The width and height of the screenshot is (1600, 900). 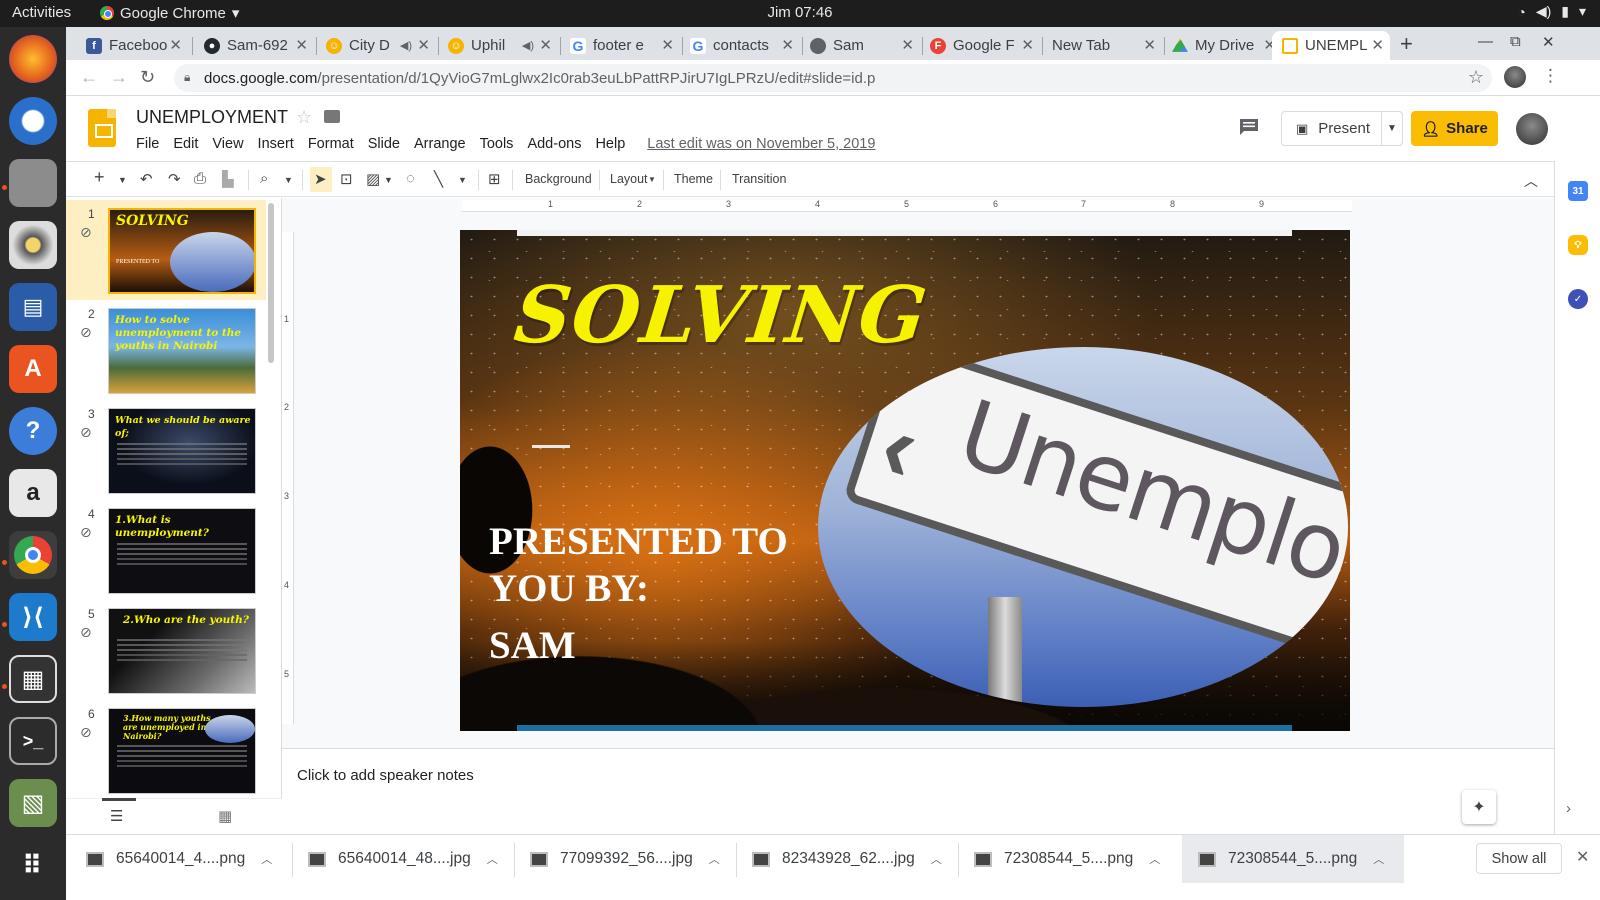 What do you see at coordinates (276, 144) in the screenshot?
I see `menu-insert: Insert` at bounding box center [276, 144].